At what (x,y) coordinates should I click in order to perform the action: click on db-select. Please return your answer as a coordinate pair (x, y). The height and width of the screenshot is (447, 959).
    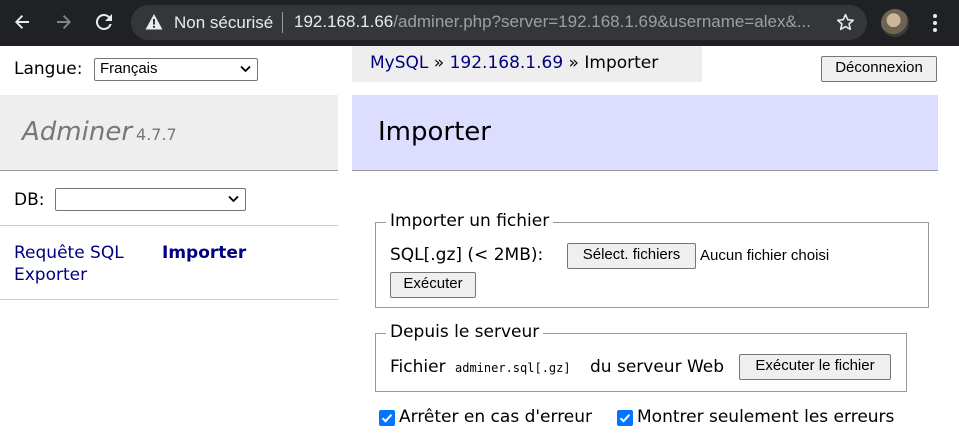
    Looking at the image, I should click on (150, 199).